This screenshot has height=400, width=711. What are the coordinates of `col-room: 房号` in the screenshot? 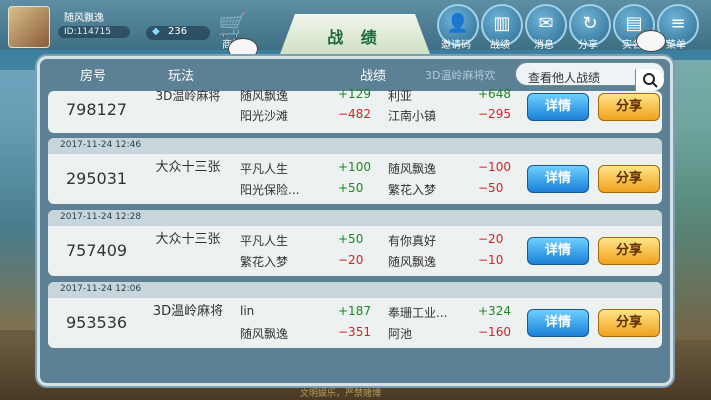 It's located at (93, 76).